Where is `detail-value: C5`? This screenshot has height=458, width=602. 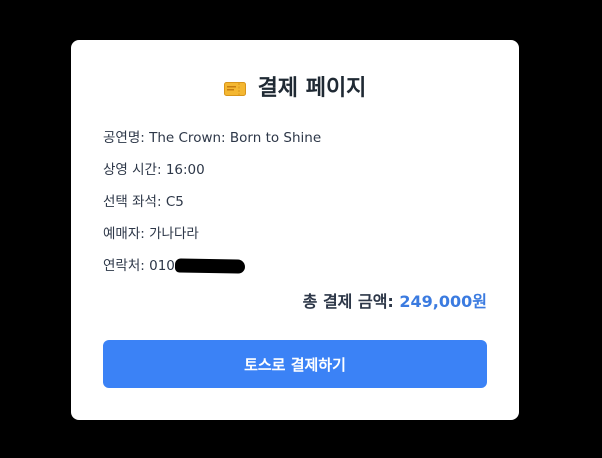
detail-value: C5 is located at coordinates (174, 202).